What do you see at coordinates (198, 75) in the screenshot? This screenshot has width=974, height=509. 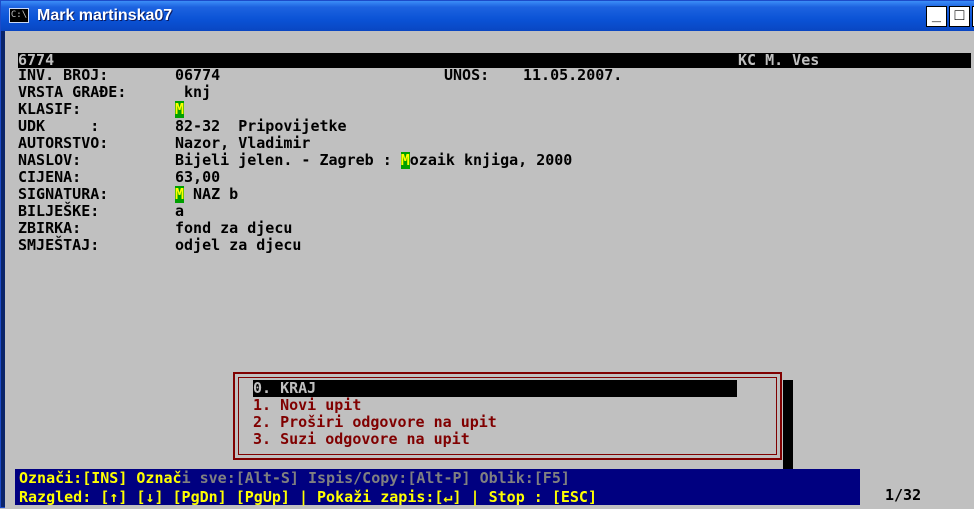 I see `inv-value: 06774` at bounding box center [198, 75].